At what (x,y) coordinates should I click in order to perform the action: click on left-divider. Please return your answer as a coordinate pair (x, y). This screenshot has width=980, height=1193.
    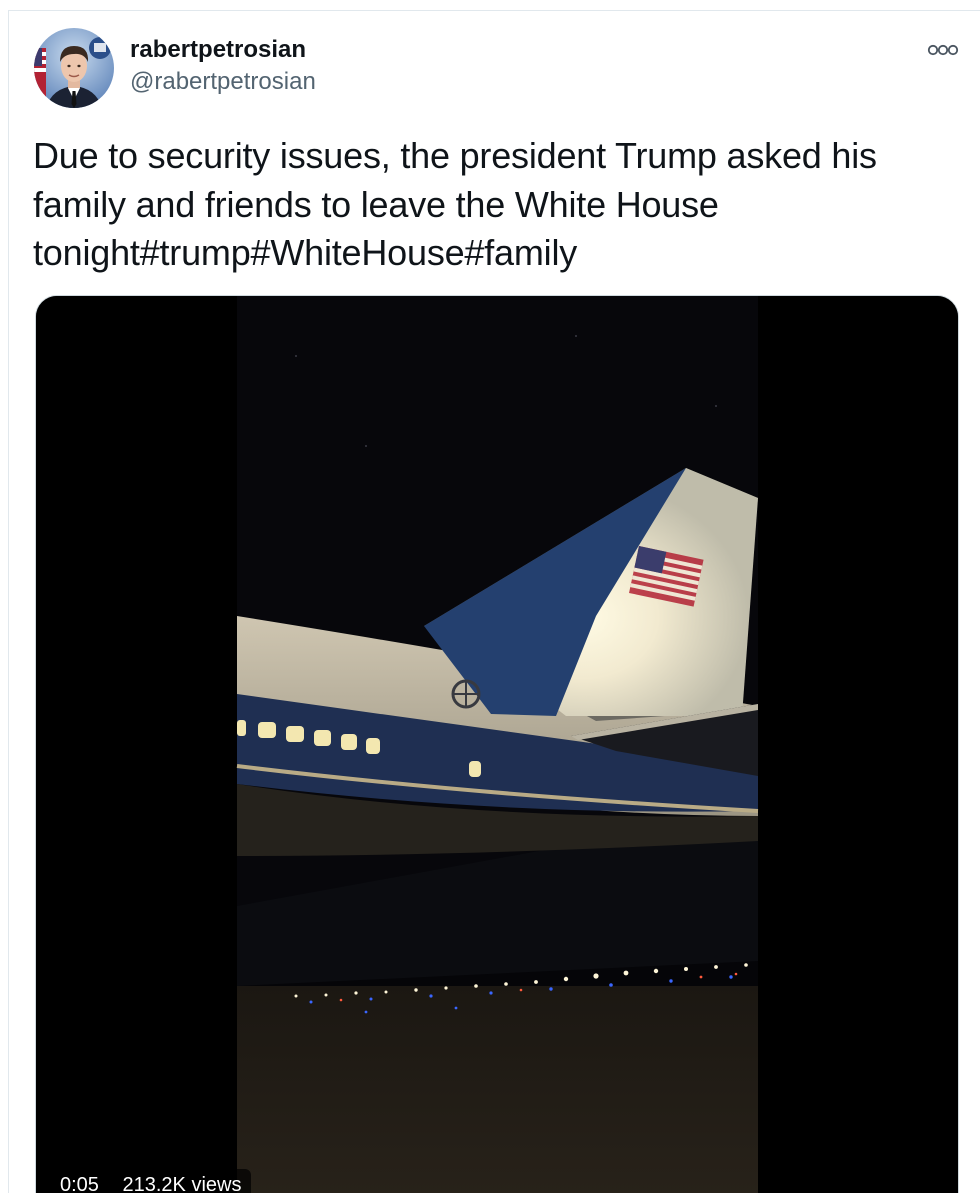
    Looking at the image, I should click on (8, 601).